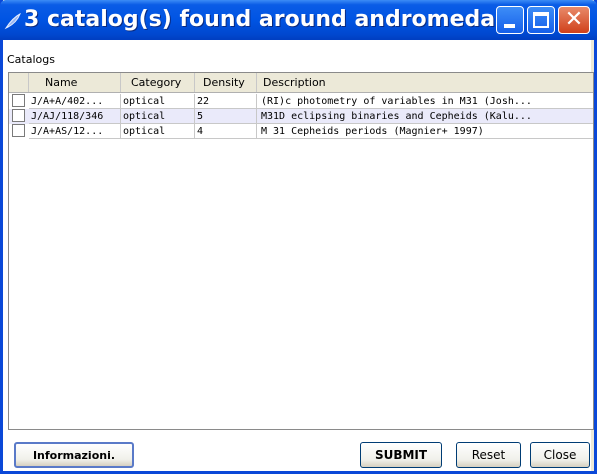 The width and height of the screenshot is (597, 474). What do you see at coordinates (75, 116) in the screenshot?
I see `cell-name: J/AJ/118/346` at bounding box center [75, 116].